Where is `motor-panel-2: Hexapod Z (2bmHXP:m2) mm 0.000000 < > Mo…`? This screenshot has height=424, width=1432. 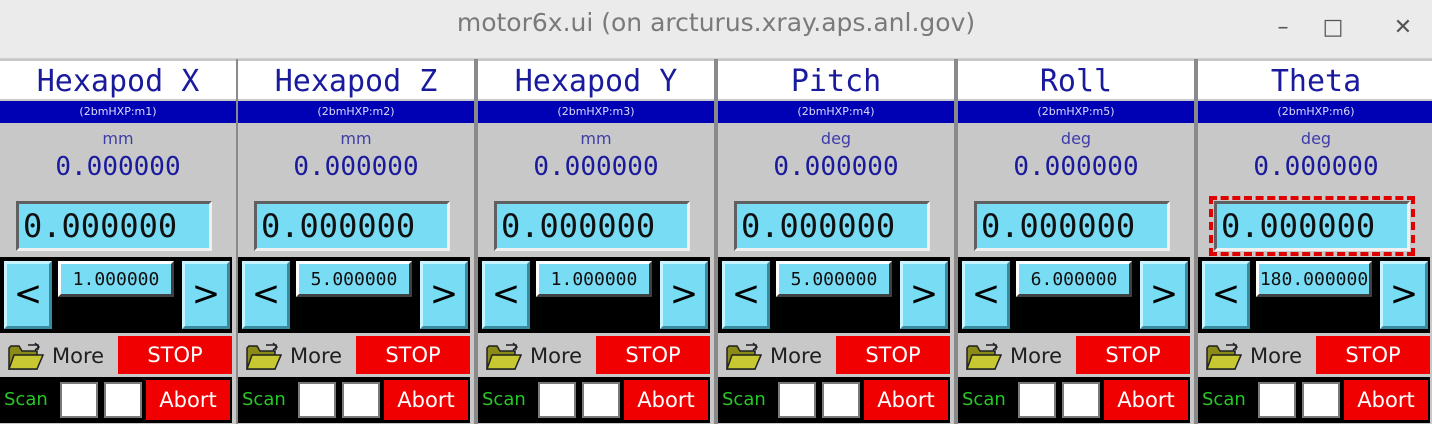
motor-panel-2: Hexapod Z (2bmHXP:m2) mm 0.000000 < > Mo… is located at coordinates (356, 241).